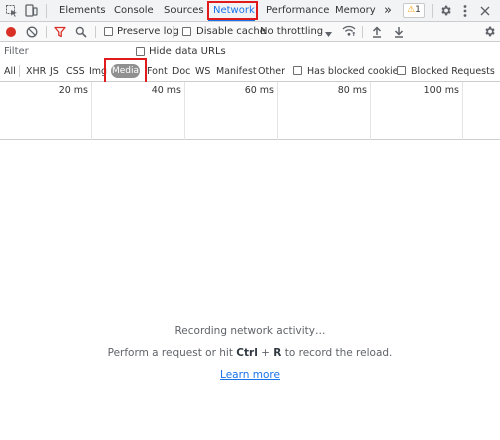 The height and width of the screenshot is (440, 500). What do you see at coordinates (265, 353) in the screenshot?
I see `shortcut-plus: +` at bounding box center [265, 353].